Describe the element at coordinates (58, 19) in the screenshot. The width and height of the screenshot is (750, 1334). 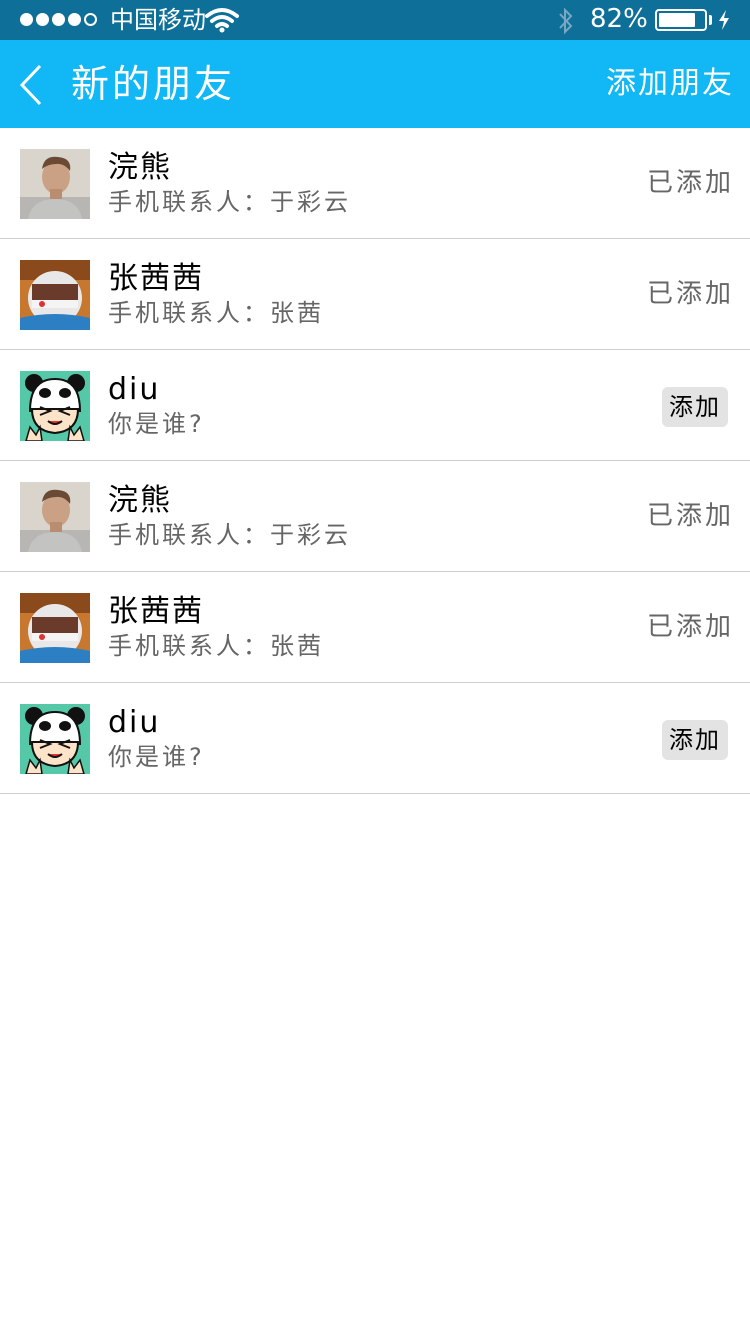
I see `signal-strength-icon` at that location.